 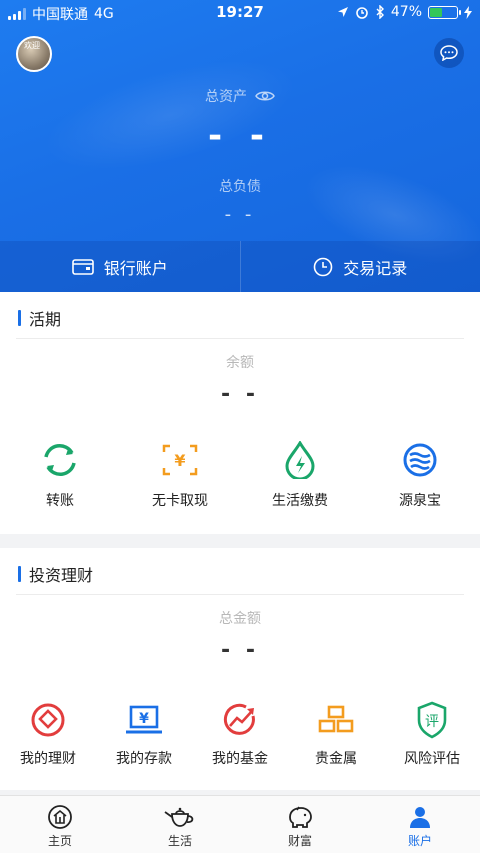 I want to click on chat-bubble-icon, so click(x=449, y=53).